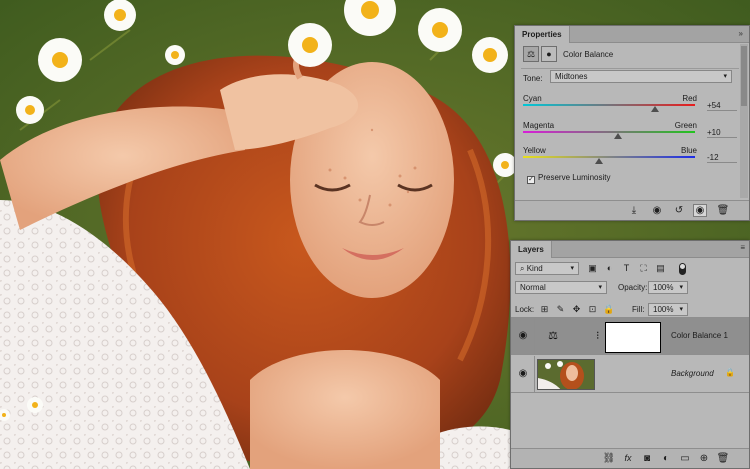  What do you see at coordinates (643, 268) in the screenshot?
I see `shape-filter-icon: ⛶` at bounding box center [643, 268].